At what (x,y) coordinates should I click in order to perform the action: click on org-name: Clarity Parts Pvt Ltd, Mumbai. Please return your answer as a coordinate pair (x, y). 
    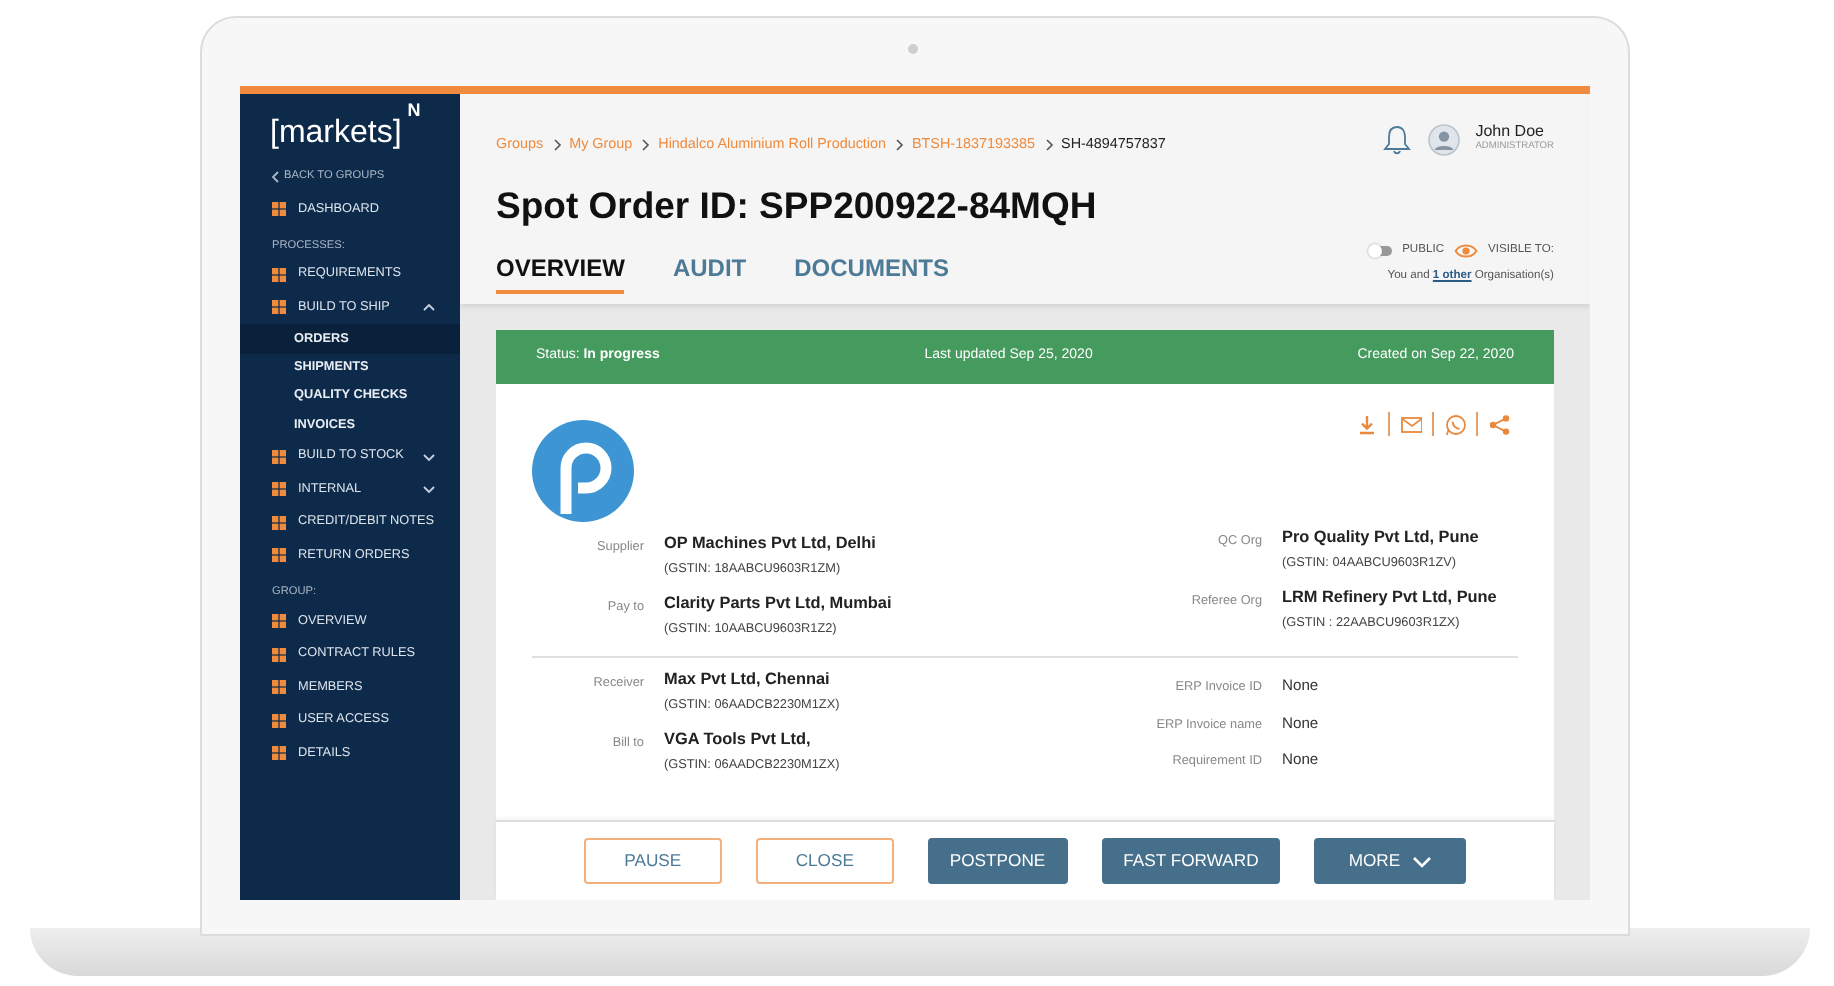
    Looking at the image, I should click on (779, 604).